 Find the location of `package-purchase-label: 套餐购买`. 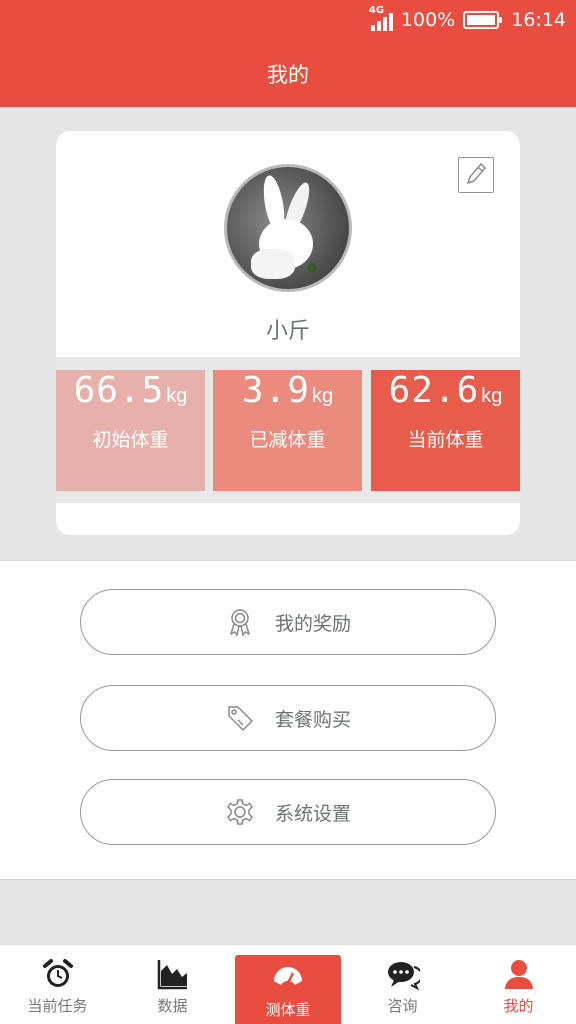

package-purchase-label: 套餐购买 is located at coordinates (312, 719).